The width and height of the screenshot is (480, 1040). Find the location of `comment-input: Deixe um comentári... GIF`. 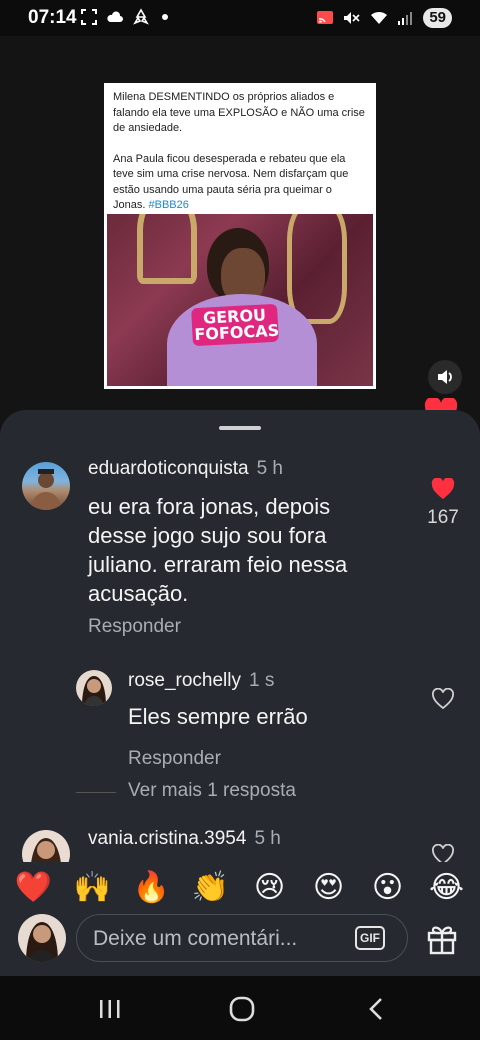

comment-input: Deixe um comentári... GIF is located at coordinates (242, 938).